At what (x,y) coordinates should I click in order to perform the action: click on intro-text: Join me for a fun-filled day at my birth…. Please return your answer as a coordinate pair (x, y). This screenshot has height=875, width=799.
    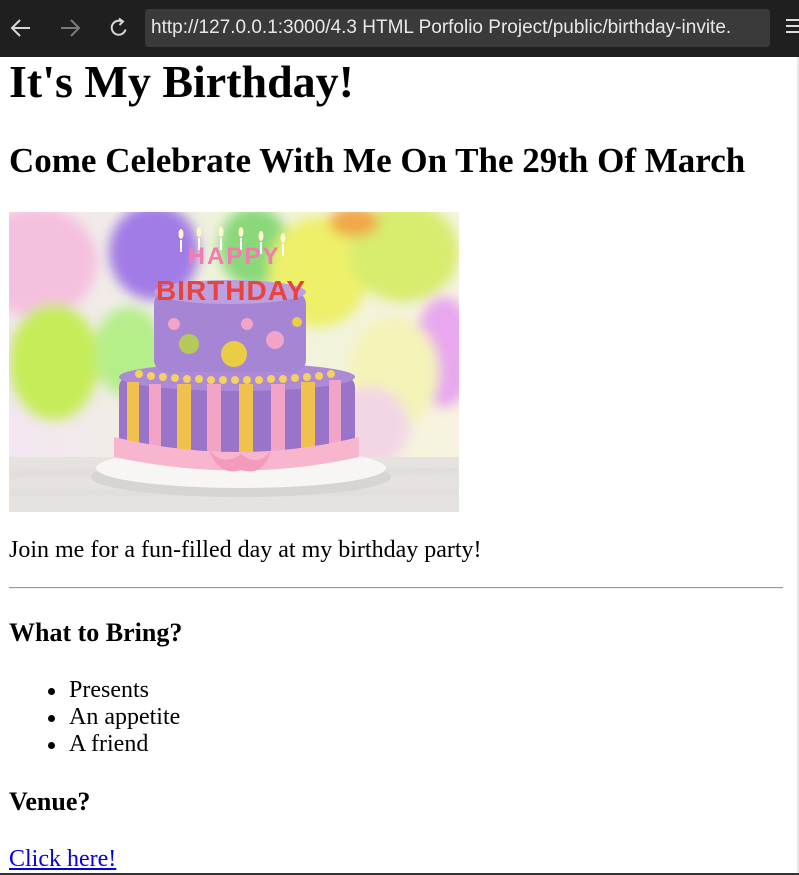
    Looking at the image, I should click on (245, 550).